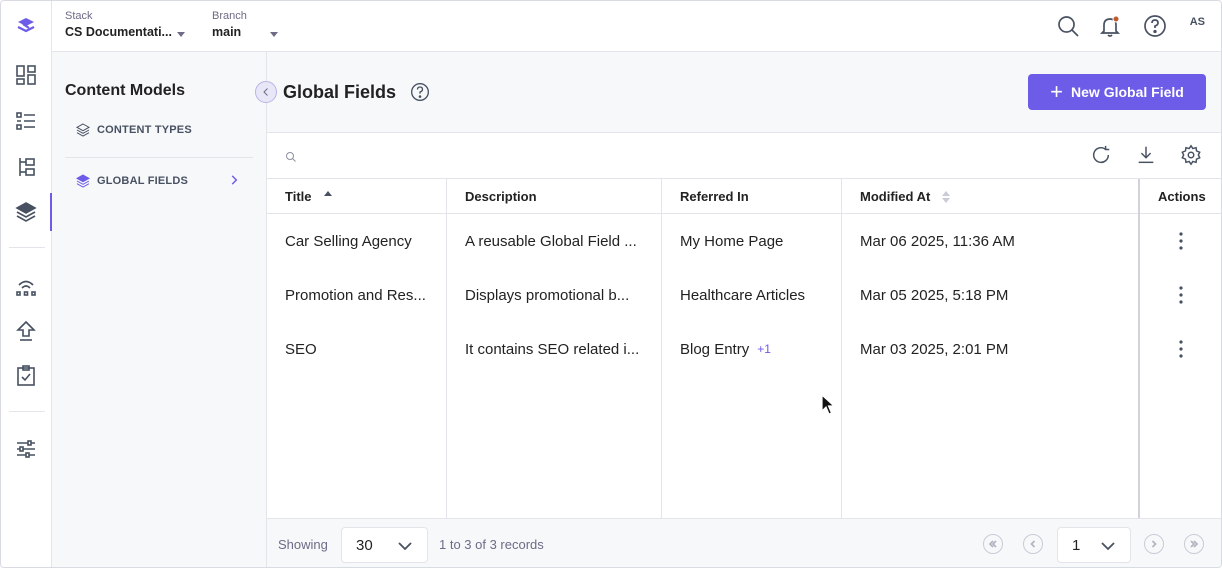  I want to click on content-models-title: Content Models, so click(125, 90).